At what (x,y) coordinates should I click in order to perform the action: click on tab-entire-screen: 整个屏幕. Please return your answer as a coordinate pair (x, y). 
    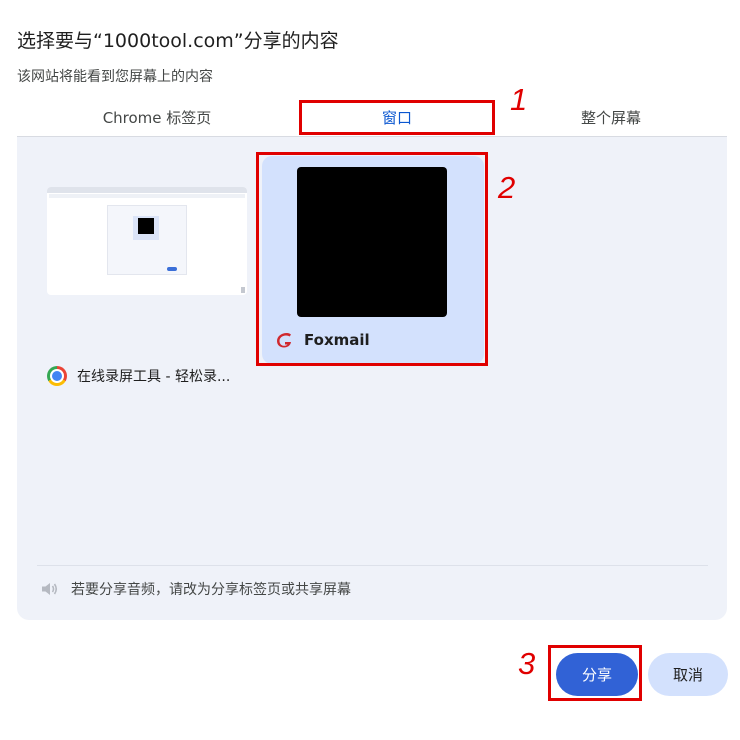
    Looking at the image, I should click on (611, 118).